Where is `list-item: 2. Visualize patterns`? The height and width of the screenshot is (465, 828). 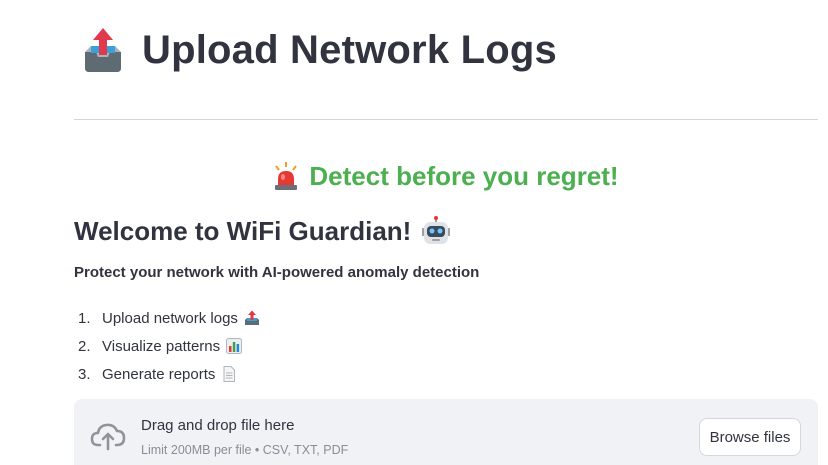
list-item: 2. Visualize patterns is located at coordinates (167, 346).